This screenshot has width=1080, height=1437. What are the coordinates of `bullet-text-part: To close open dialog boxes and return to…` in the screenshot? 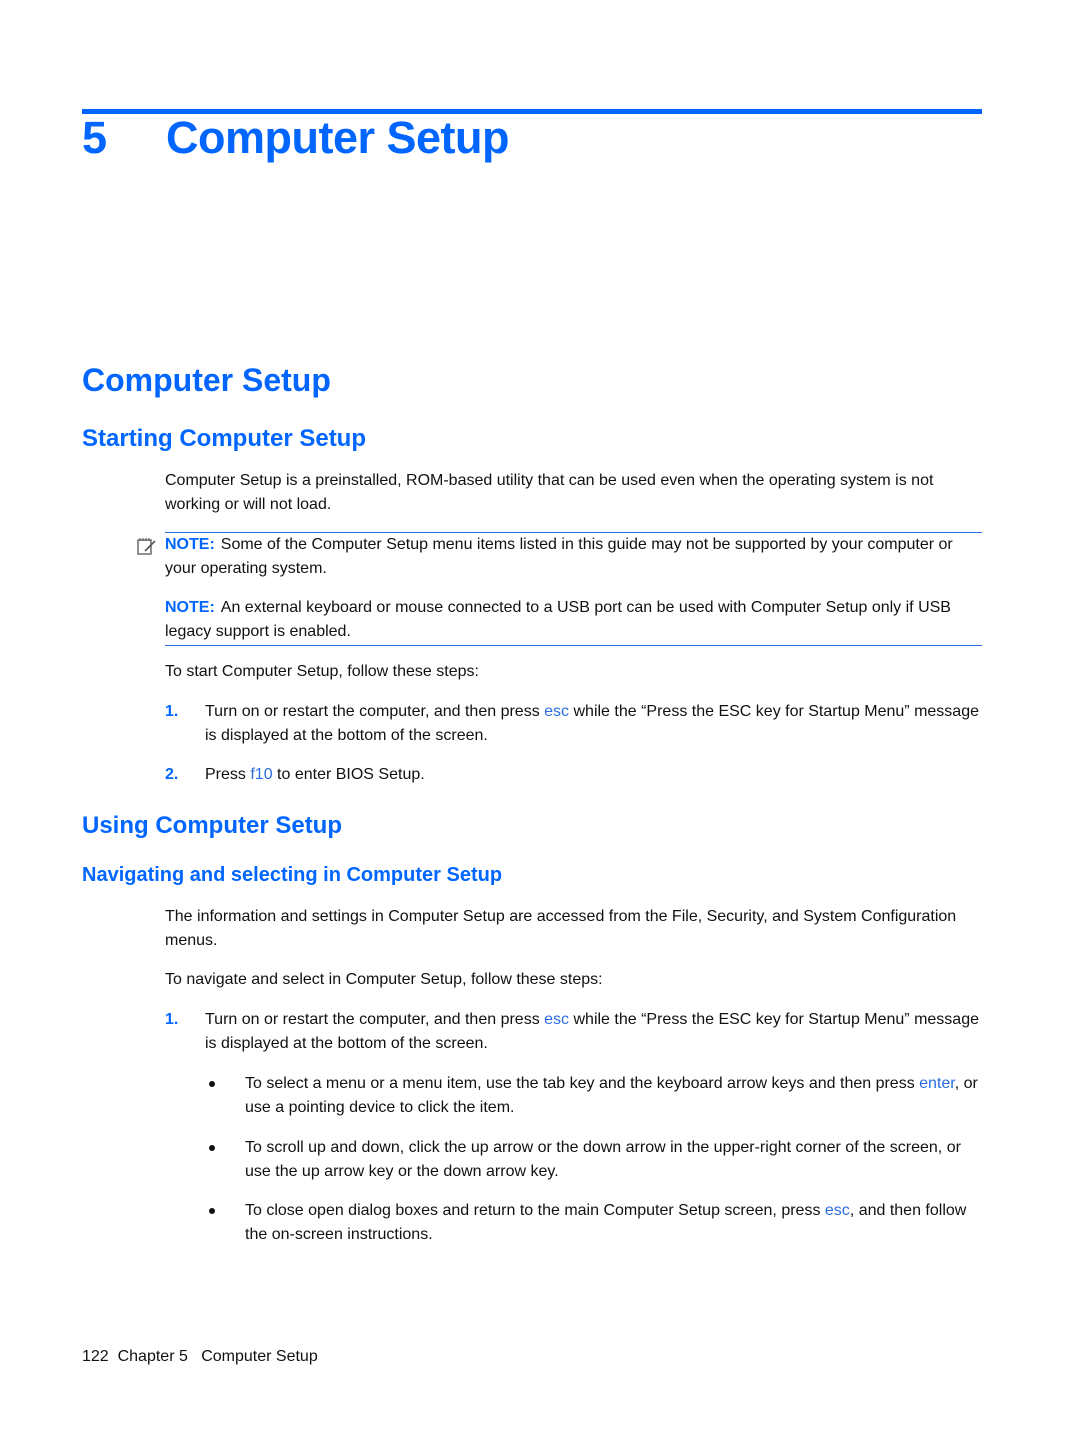 It's located at (535, 1210).